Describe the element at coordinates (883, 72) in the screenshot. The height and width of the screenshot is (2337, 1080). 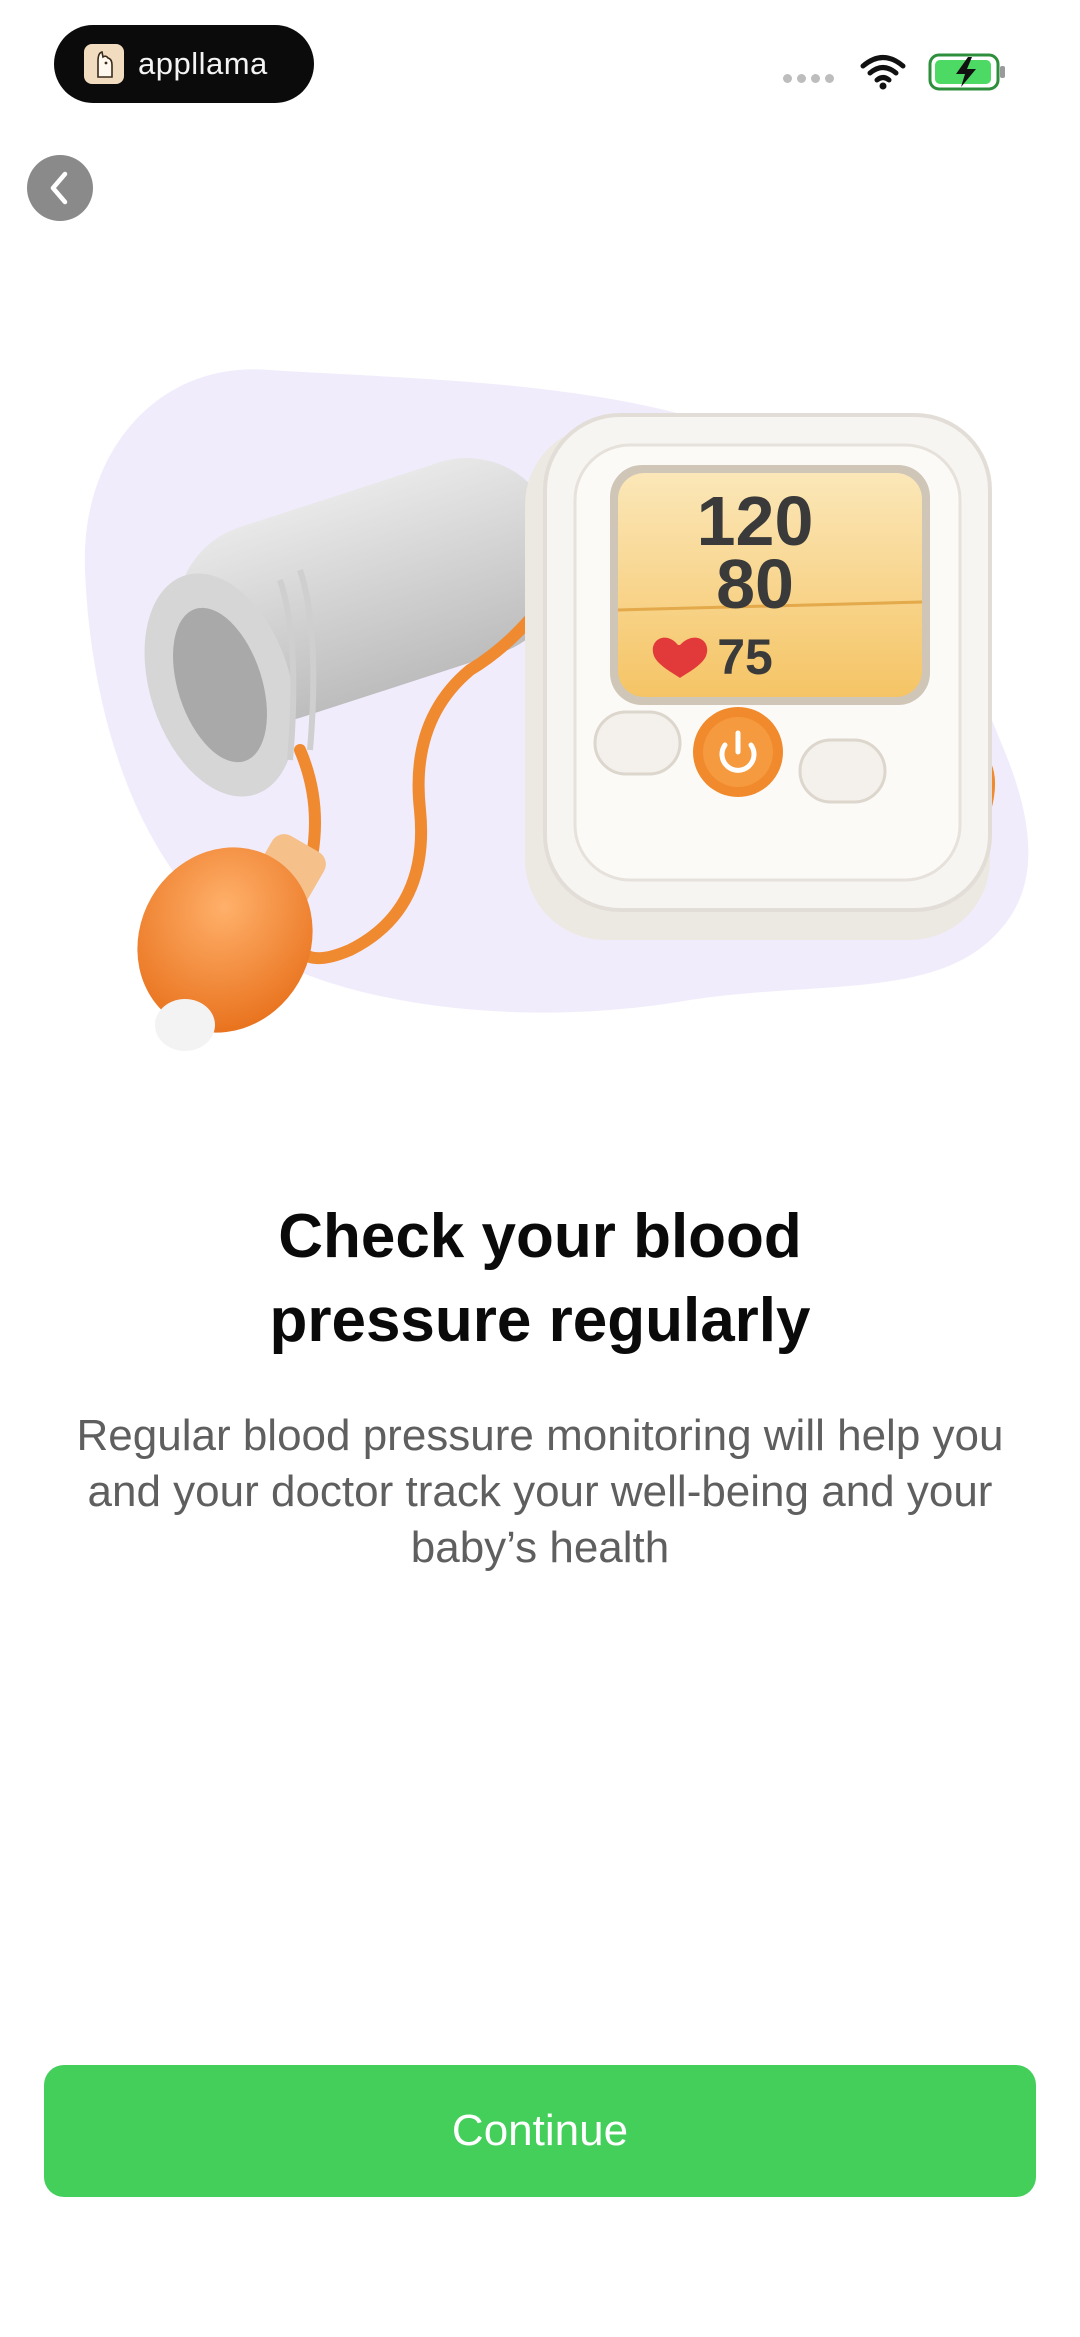
I see `wifi-icon` at that location.